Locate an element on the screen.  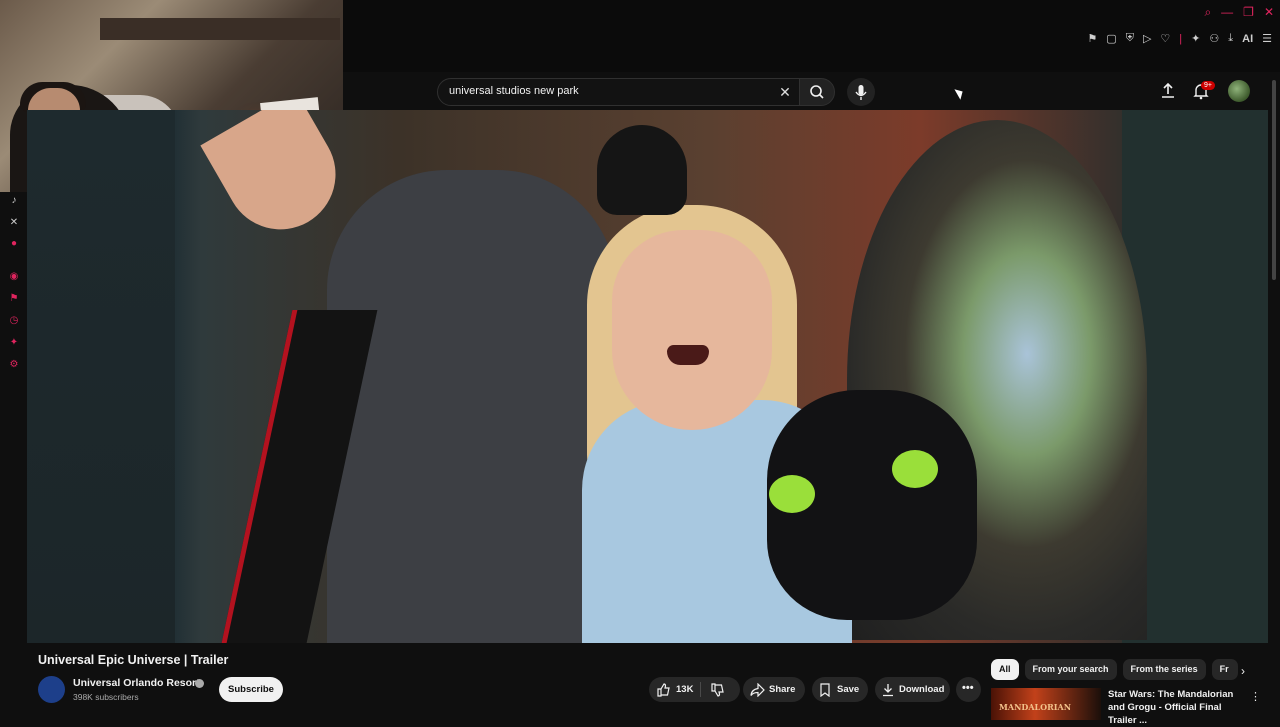
mouse-cursor is located at coordinates (960, 93).